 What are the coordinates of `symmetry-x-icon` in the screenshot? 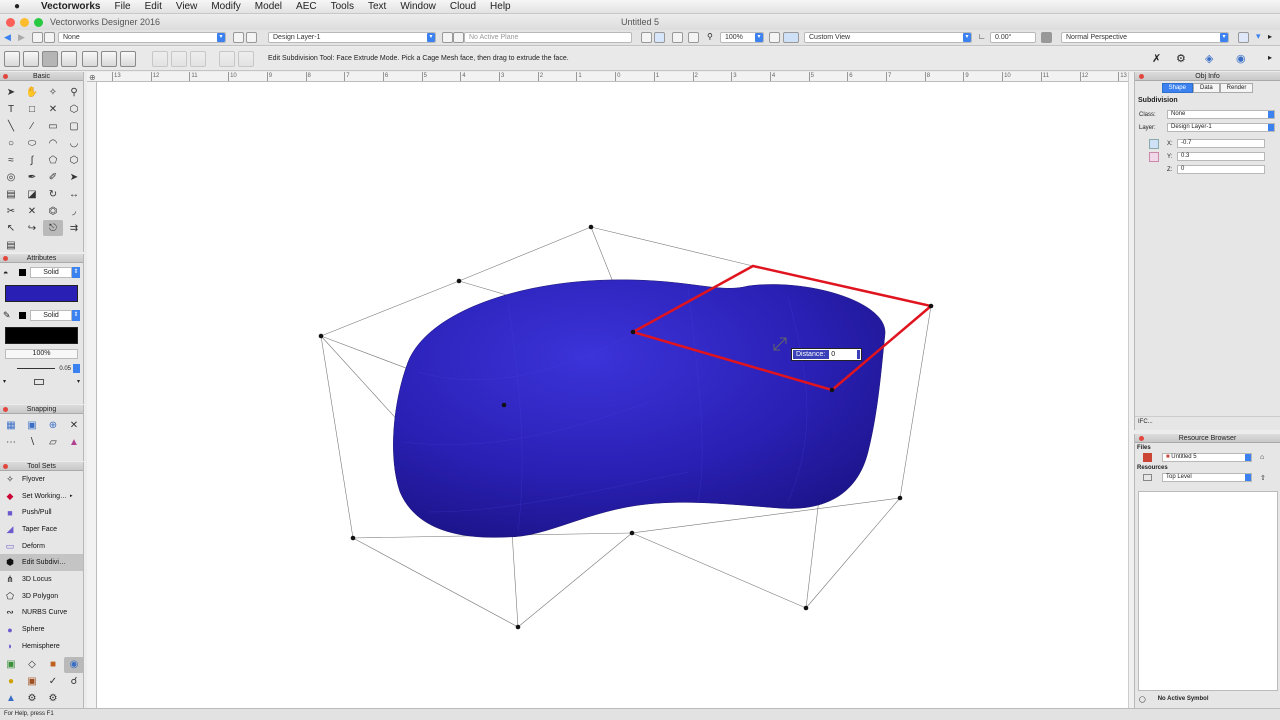 It's located at (160, 59).